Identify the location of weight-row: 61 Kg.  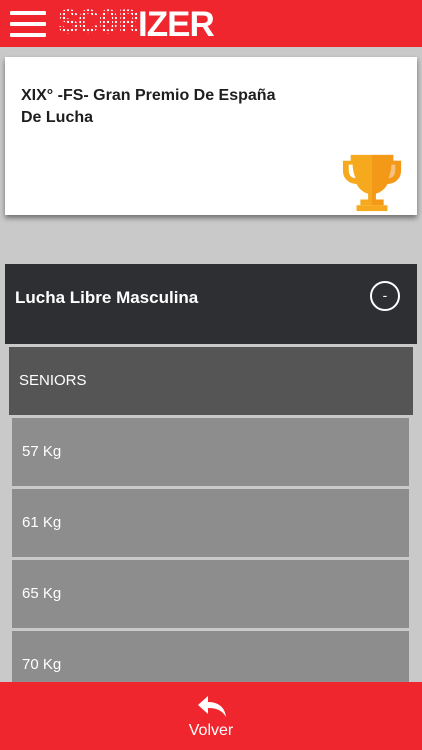
(210, 523).